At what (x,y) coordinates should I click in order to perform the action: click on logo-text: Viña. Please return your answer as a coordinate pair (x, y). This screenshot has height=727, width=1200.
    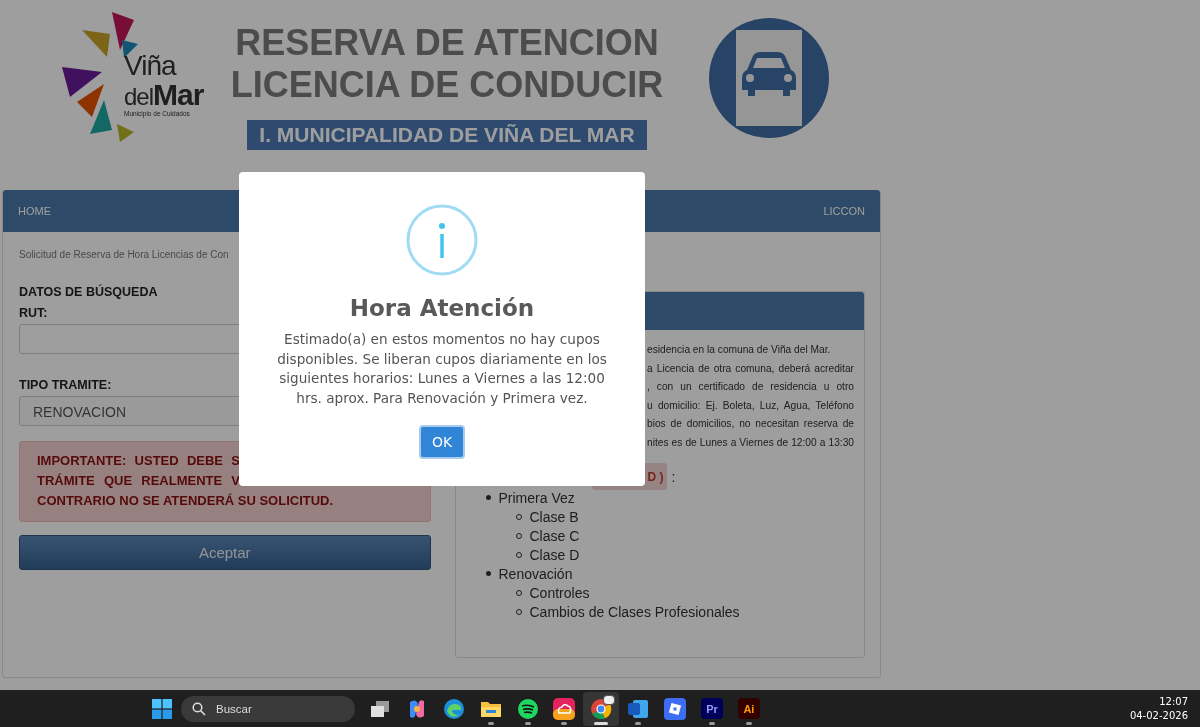
    Looking at the image, I should click on (151, 66).